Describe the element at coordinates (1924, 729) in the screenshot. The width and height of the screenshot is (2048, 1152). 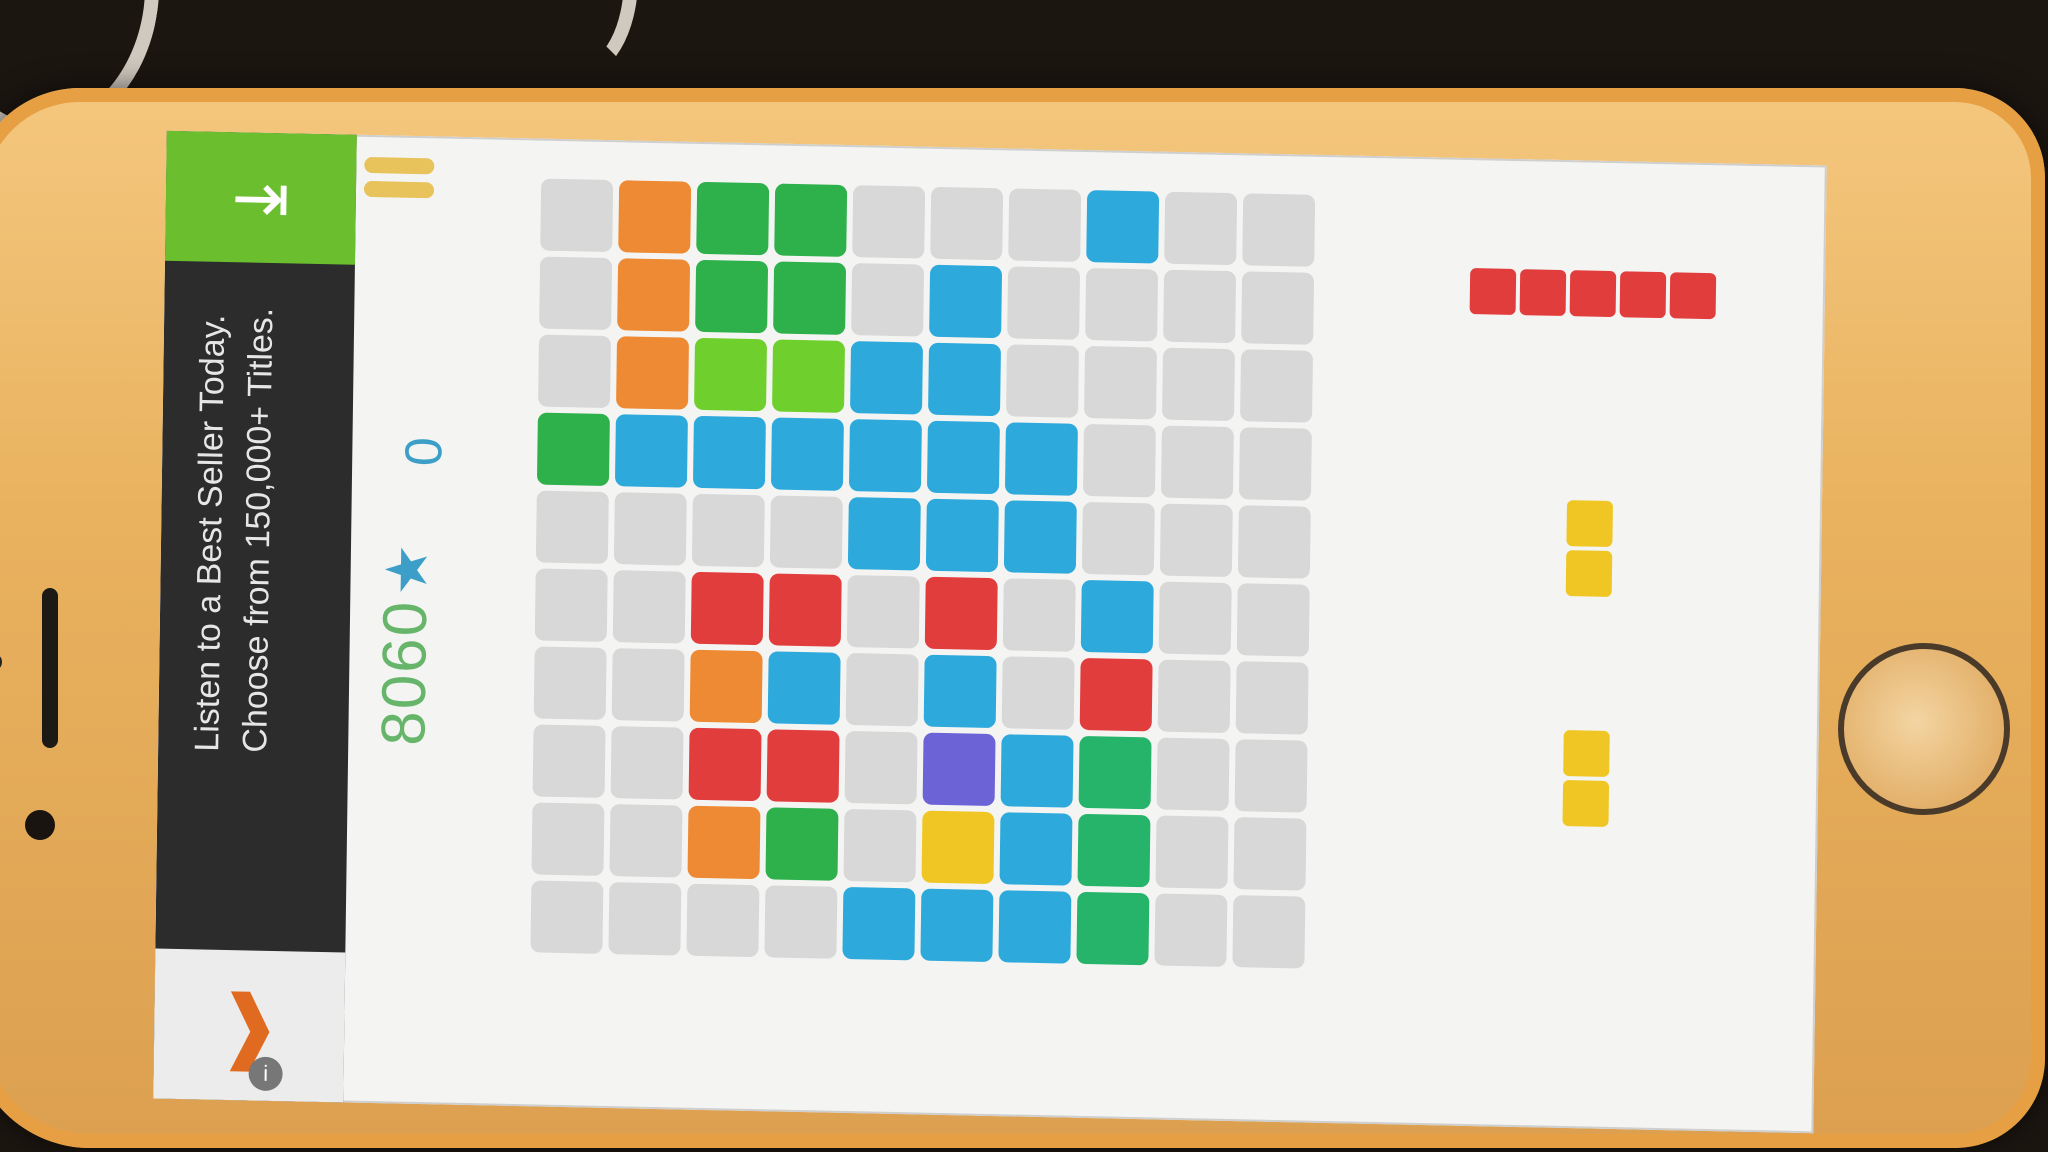
I see `home-button` at that location.